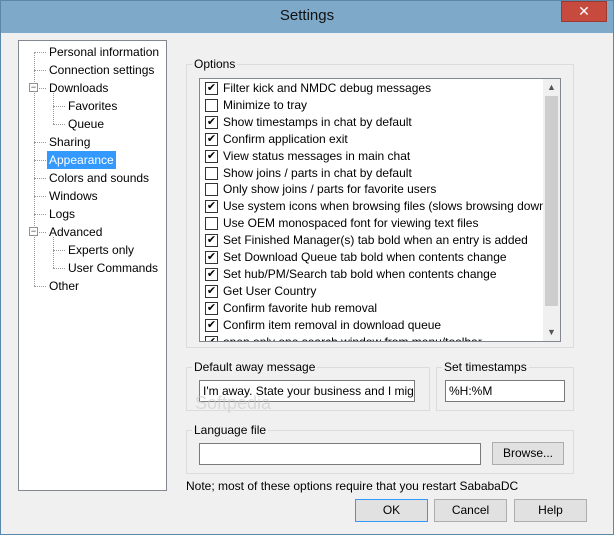 The image size is (614, 535). I want to click on option-item: ✔ Get User Country, so click(372, 291).